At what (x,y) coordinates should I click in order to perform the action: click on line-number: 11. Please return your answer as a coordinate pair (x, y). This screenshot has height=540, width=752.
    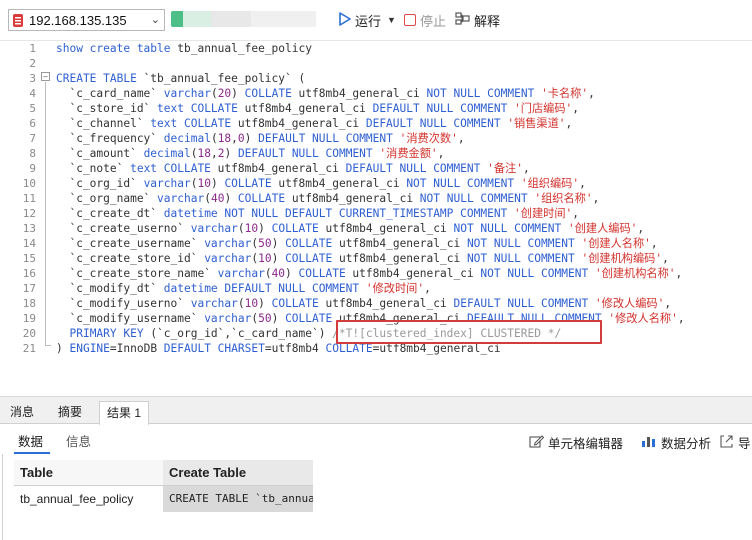
    Looking at the image, I should click on (29, 198).